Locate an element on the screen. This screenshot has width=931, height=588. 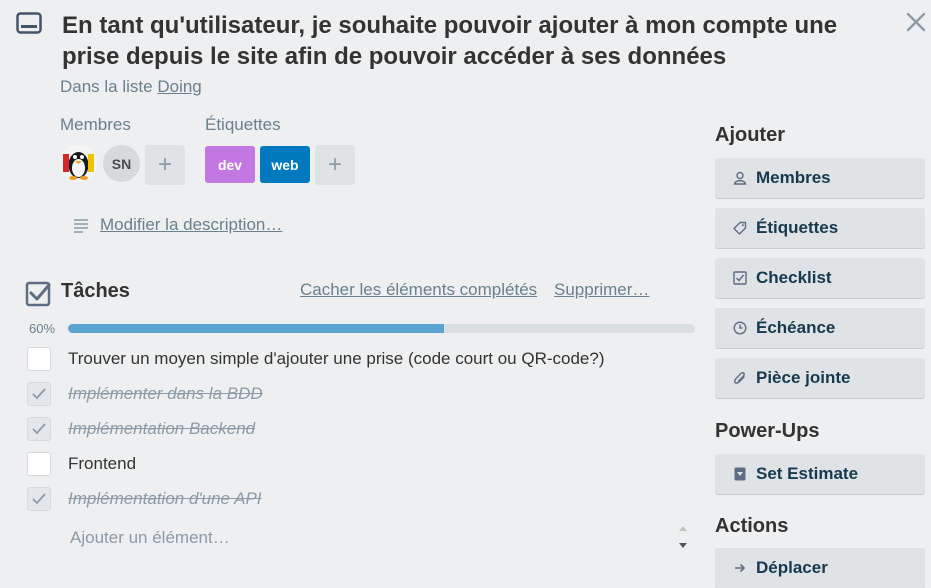
progress-bar-fill is located at coordinates (256, 328).